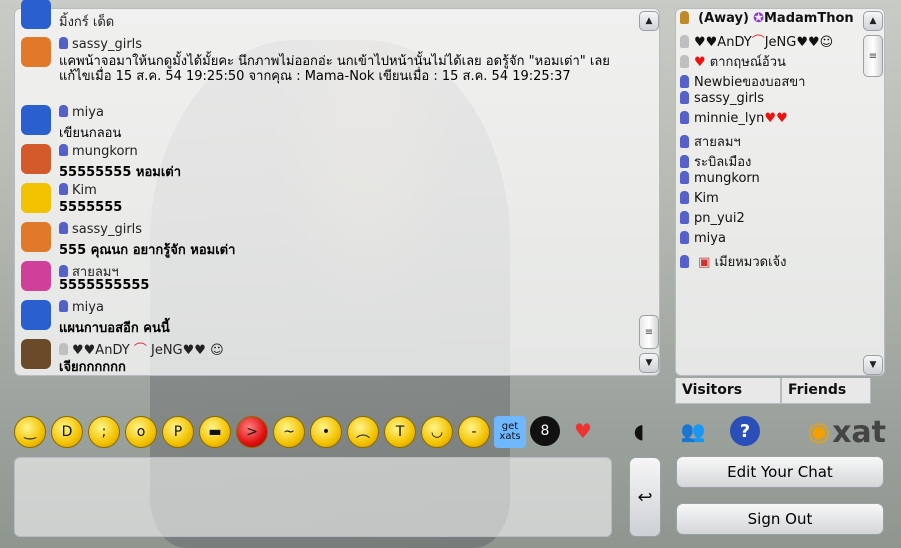 This screenshot has height=548, width=901. I want to click on users-icon: 👥, so click(693, 431).